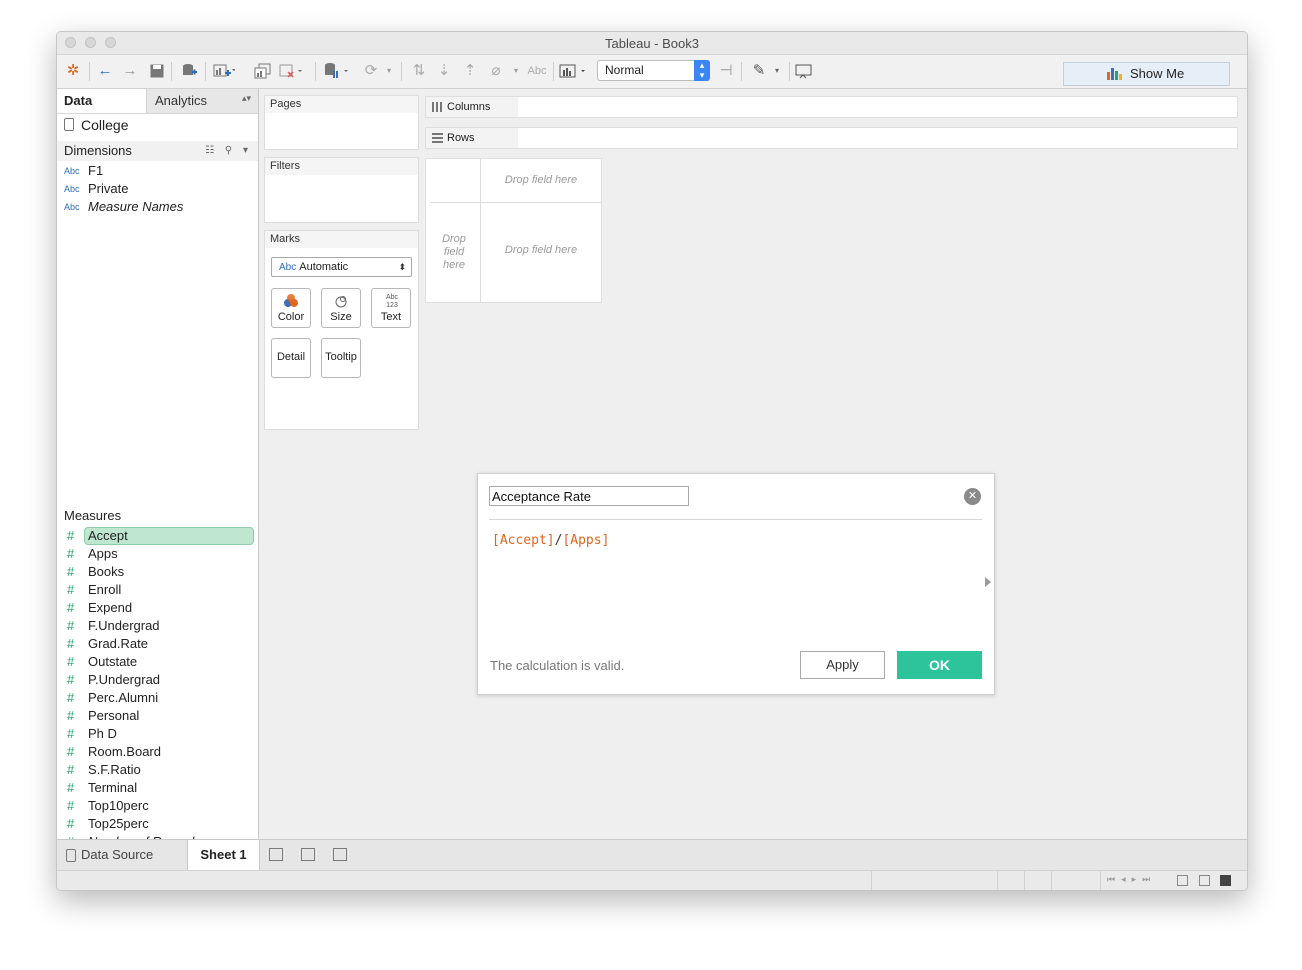  Describe the element at coordinates (541, 250) in the screenshot. I see `drop-zone-center: Drop field here` at that location.